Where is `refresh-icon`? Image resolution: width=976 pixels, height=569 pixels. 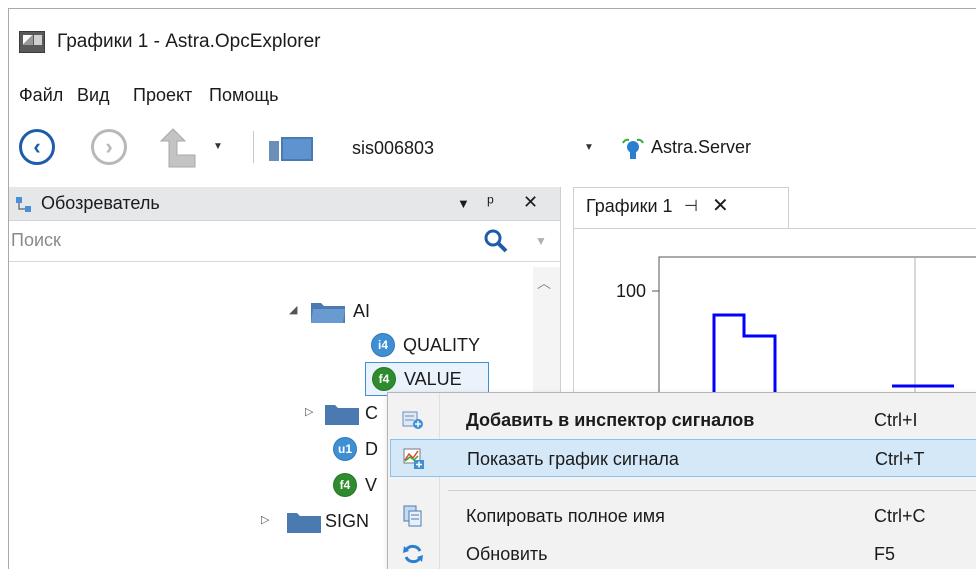
refresh-icon is located at coordinates (413, 554).